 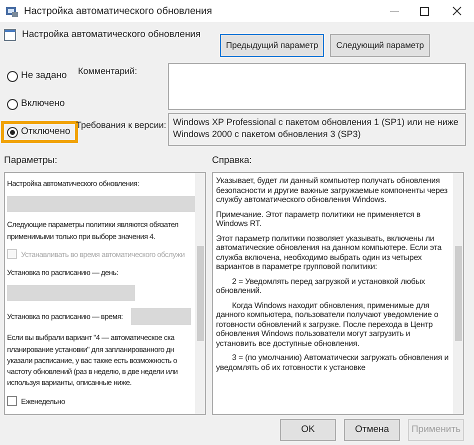 What do you see at coordinates (12, 401) in the screenshot?
I see `checkbox` at bounding box center [12, 401].